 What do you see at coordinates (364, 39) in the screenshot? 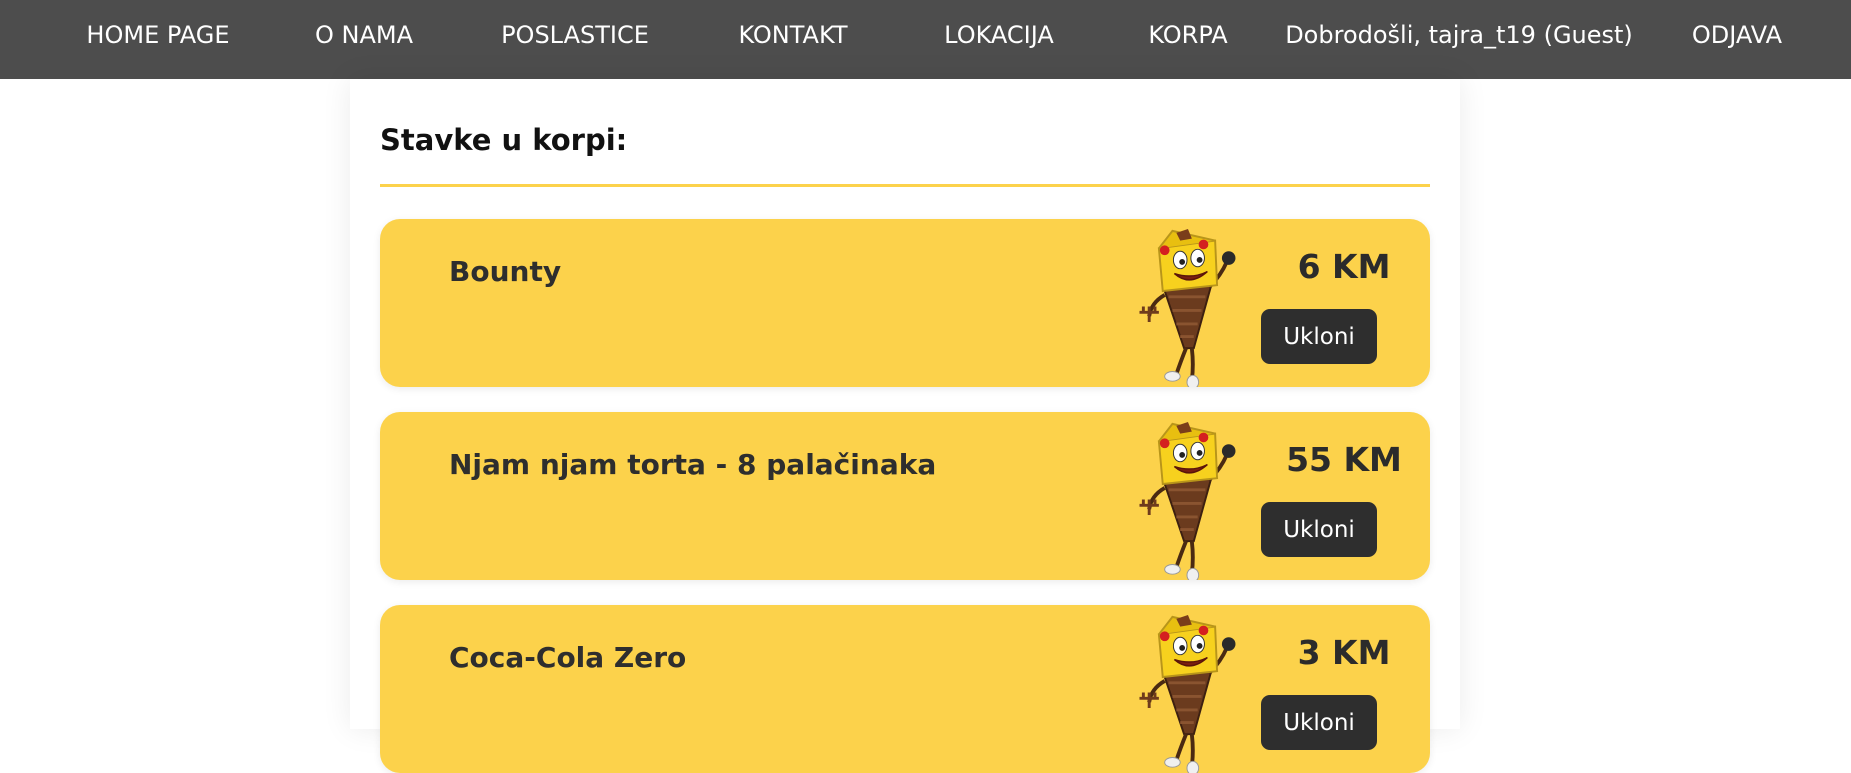
I see `nav-o-nama: O NAMA` at bounding box center [364, 39].